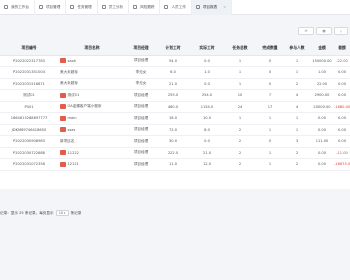  What do you see at coordinates (73, 94) in the screenshot?
I see `project-name-text: 测试01` at bounding box center [73, 94].